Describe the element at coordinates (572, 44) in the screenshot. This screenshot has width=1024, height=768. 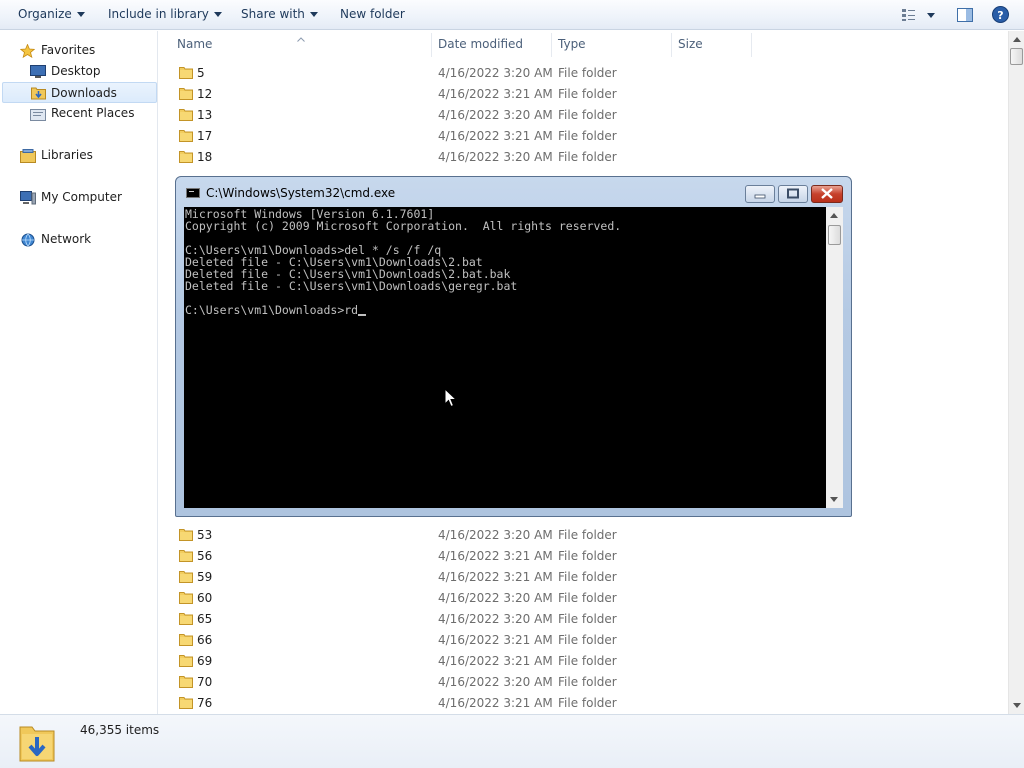
I see `column-header-type: Type` at that location.